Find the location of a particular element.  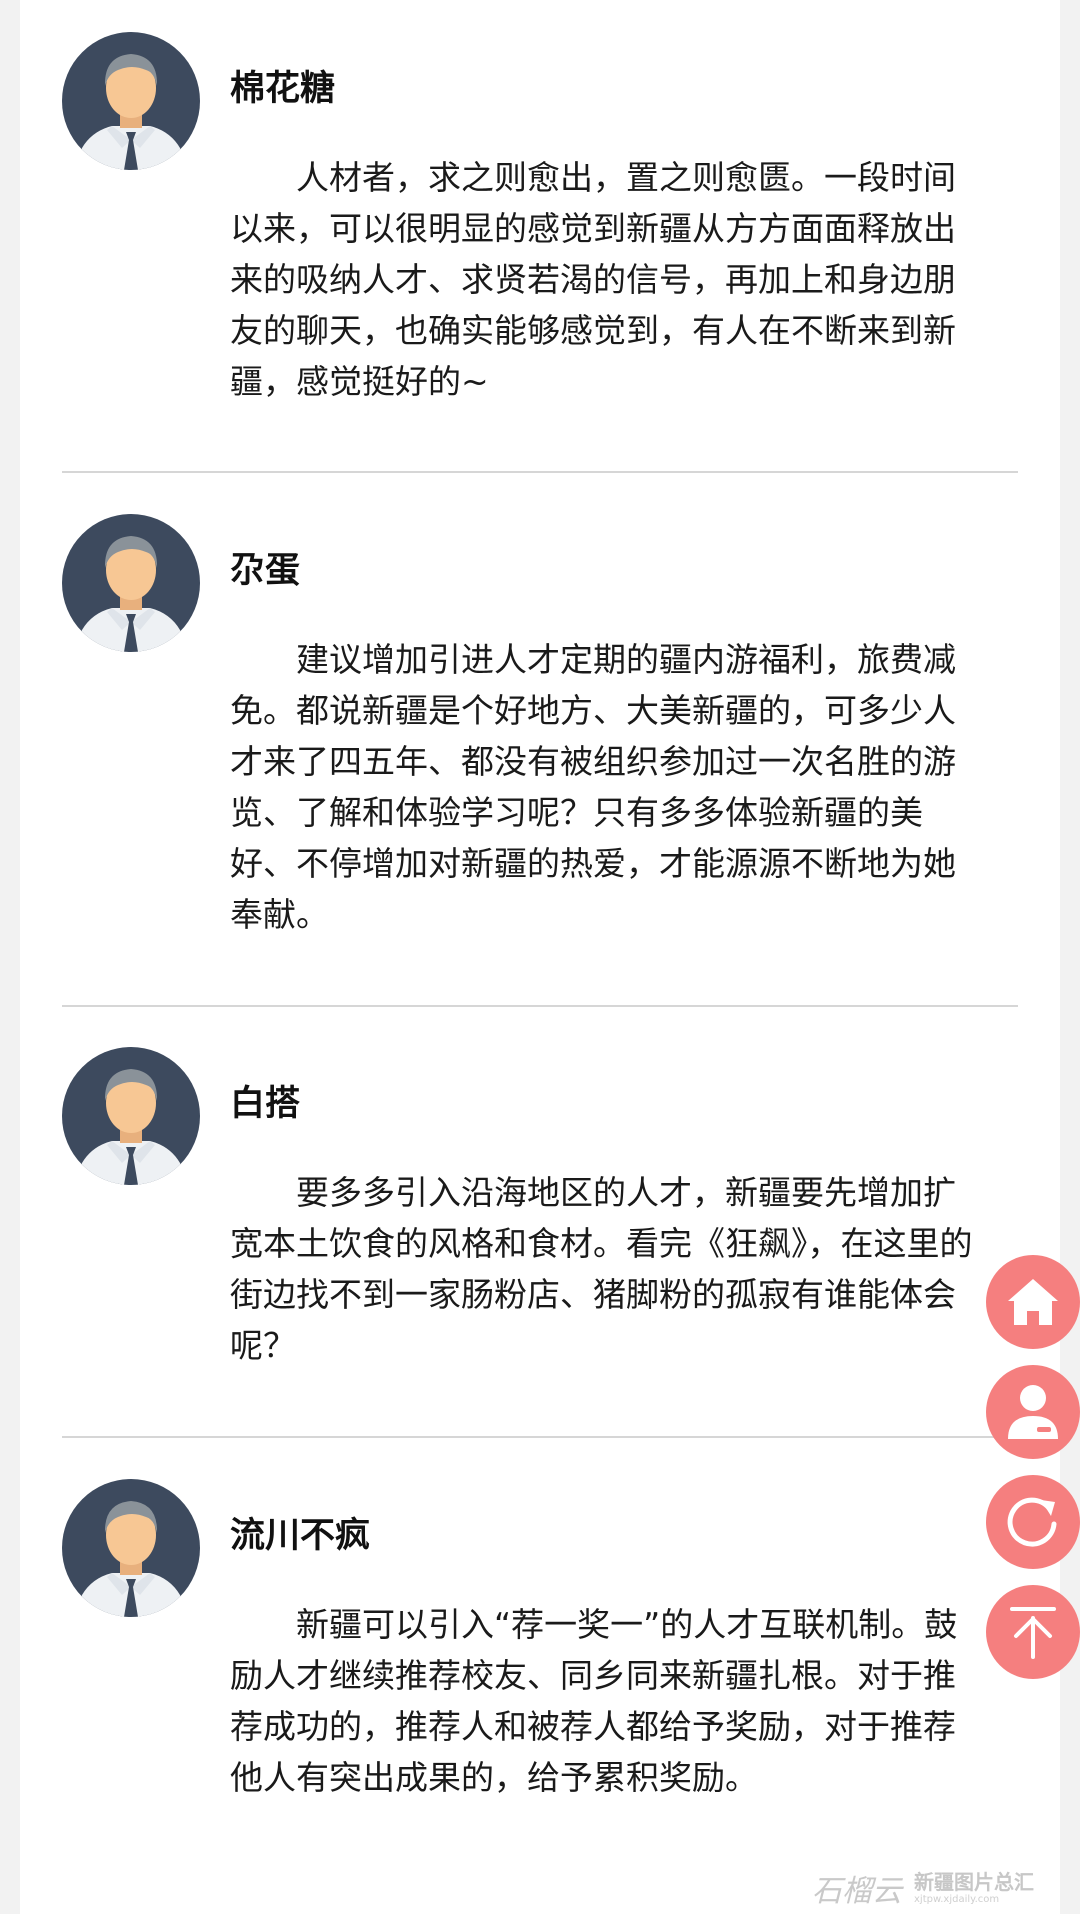

refresh-button is located at coordinates (1033, 1522).